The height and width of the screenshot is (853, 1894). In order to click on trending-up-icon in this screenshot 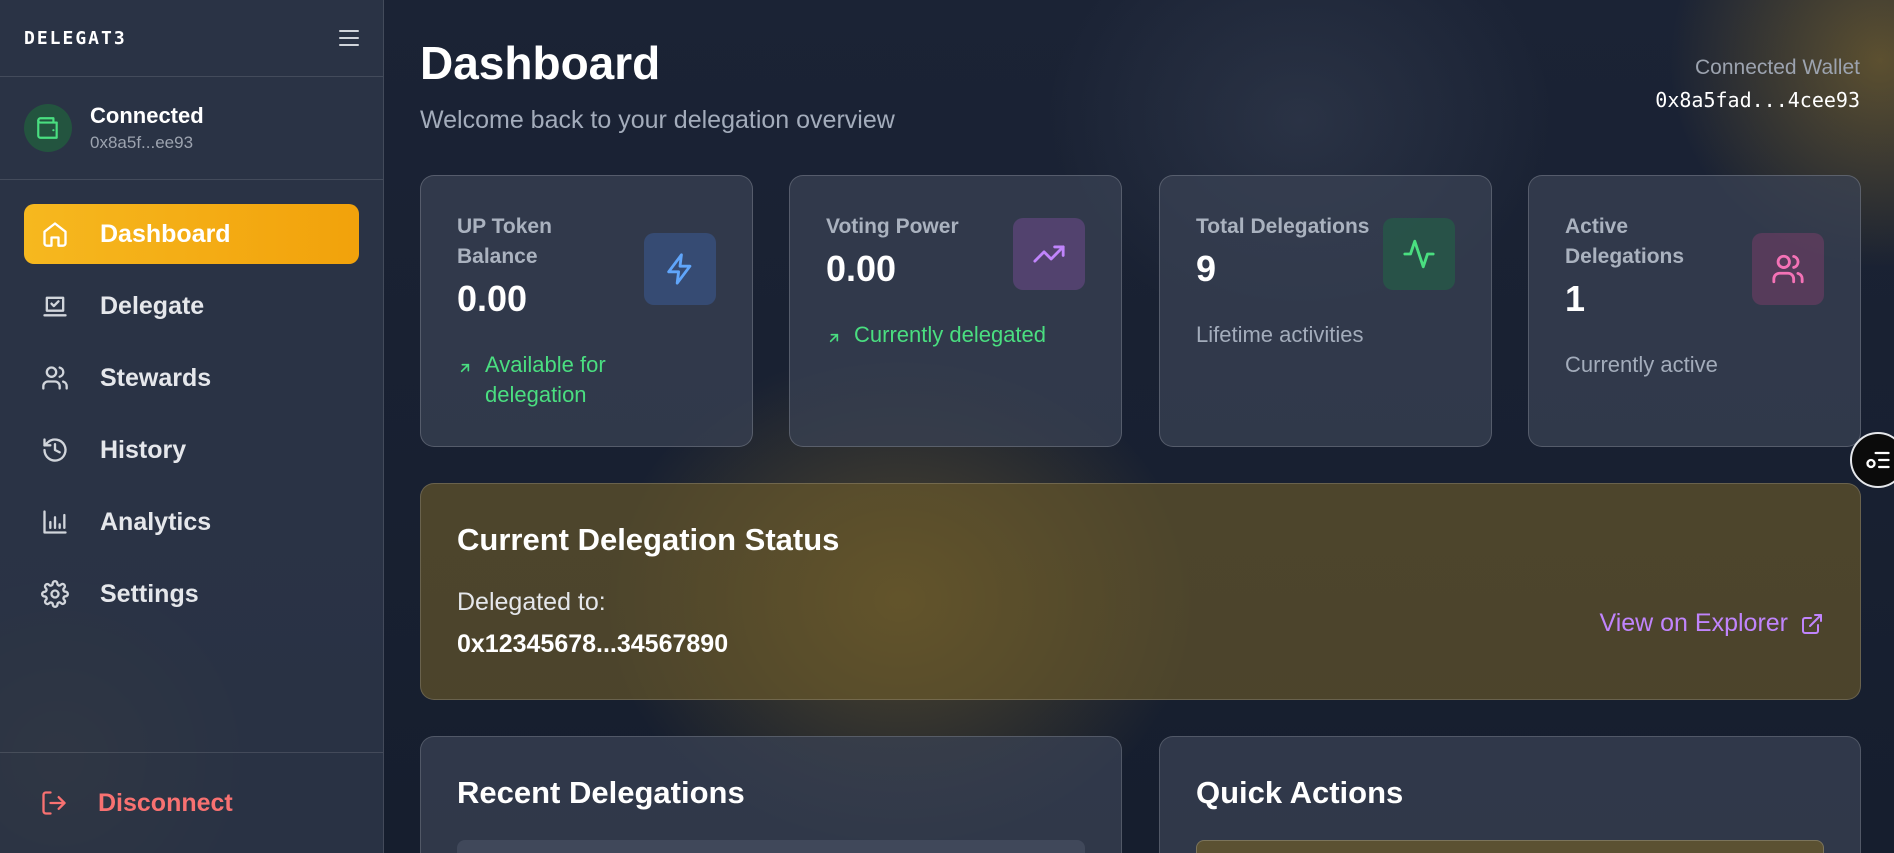, I will do `click(1049, 254)`.